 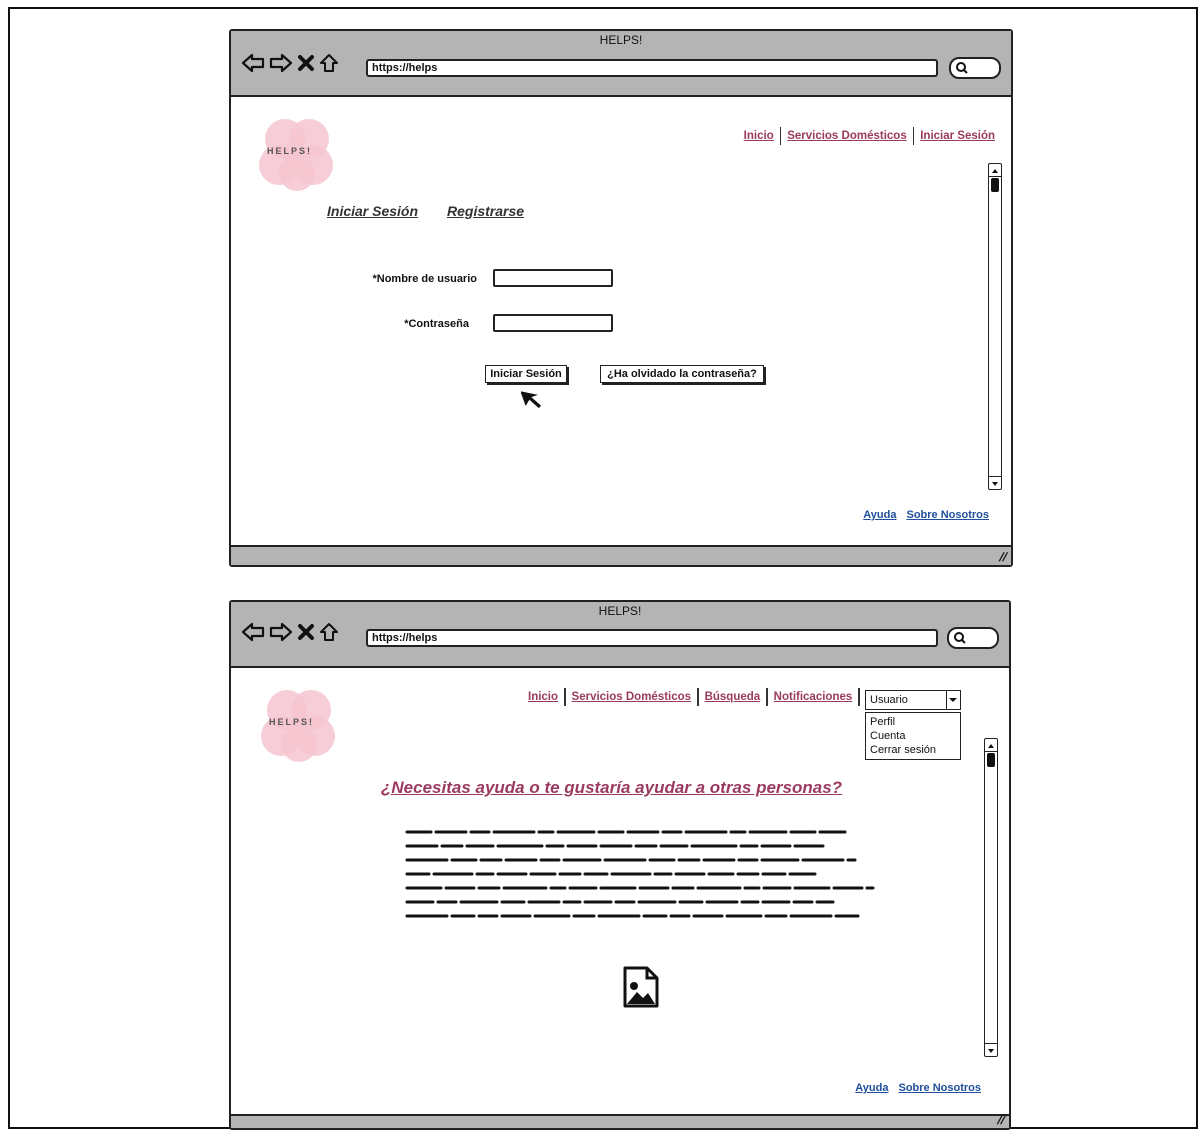 What do you see at coordinates (913, 750) in the screenshot?
I see `menu-item-cerrar-sesion: Cerrar sesión` at bounding box center [913, 750].